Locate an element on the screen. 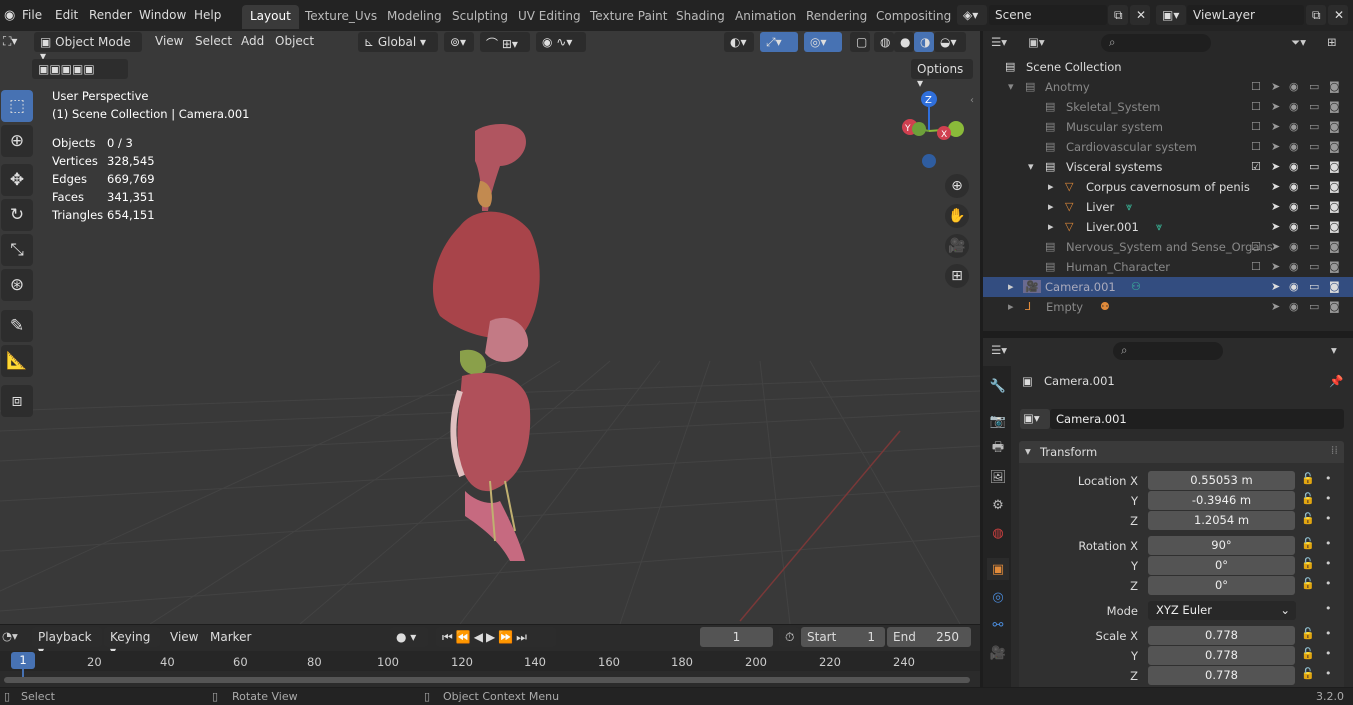  menu-select: Select is located at coordinates (213, 41).